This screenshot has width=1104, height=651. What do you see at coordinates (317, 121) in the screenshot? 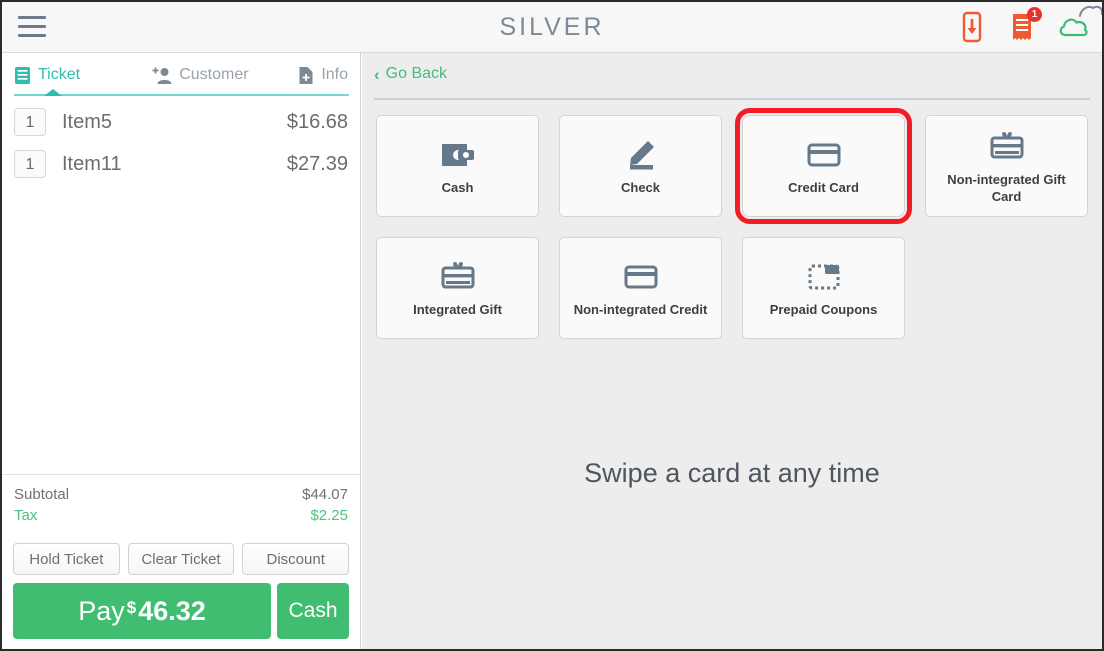
I see `item-price: $16.68` at bounding box center [317, 121].